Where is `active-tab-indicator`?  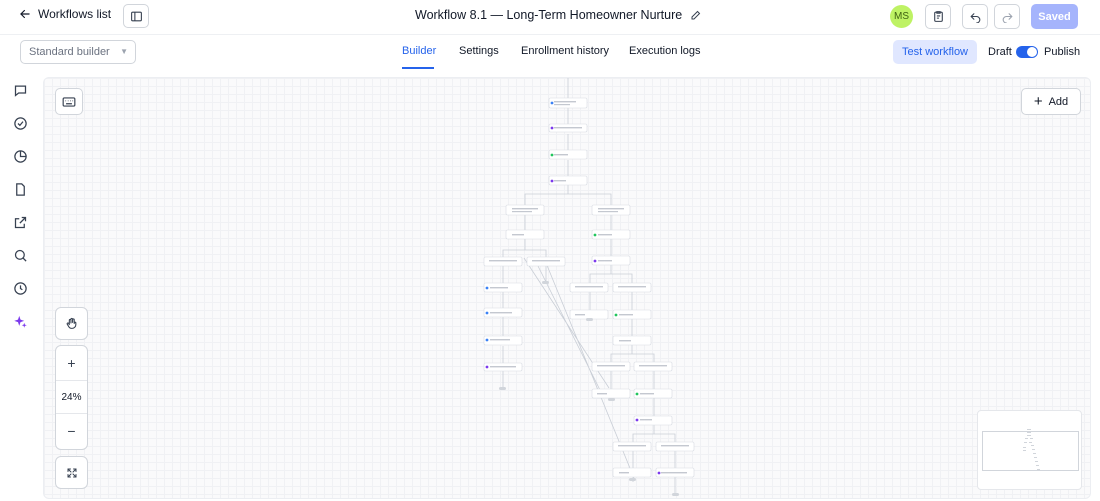 active-tab-indicator is located at coordinates (418, 68).